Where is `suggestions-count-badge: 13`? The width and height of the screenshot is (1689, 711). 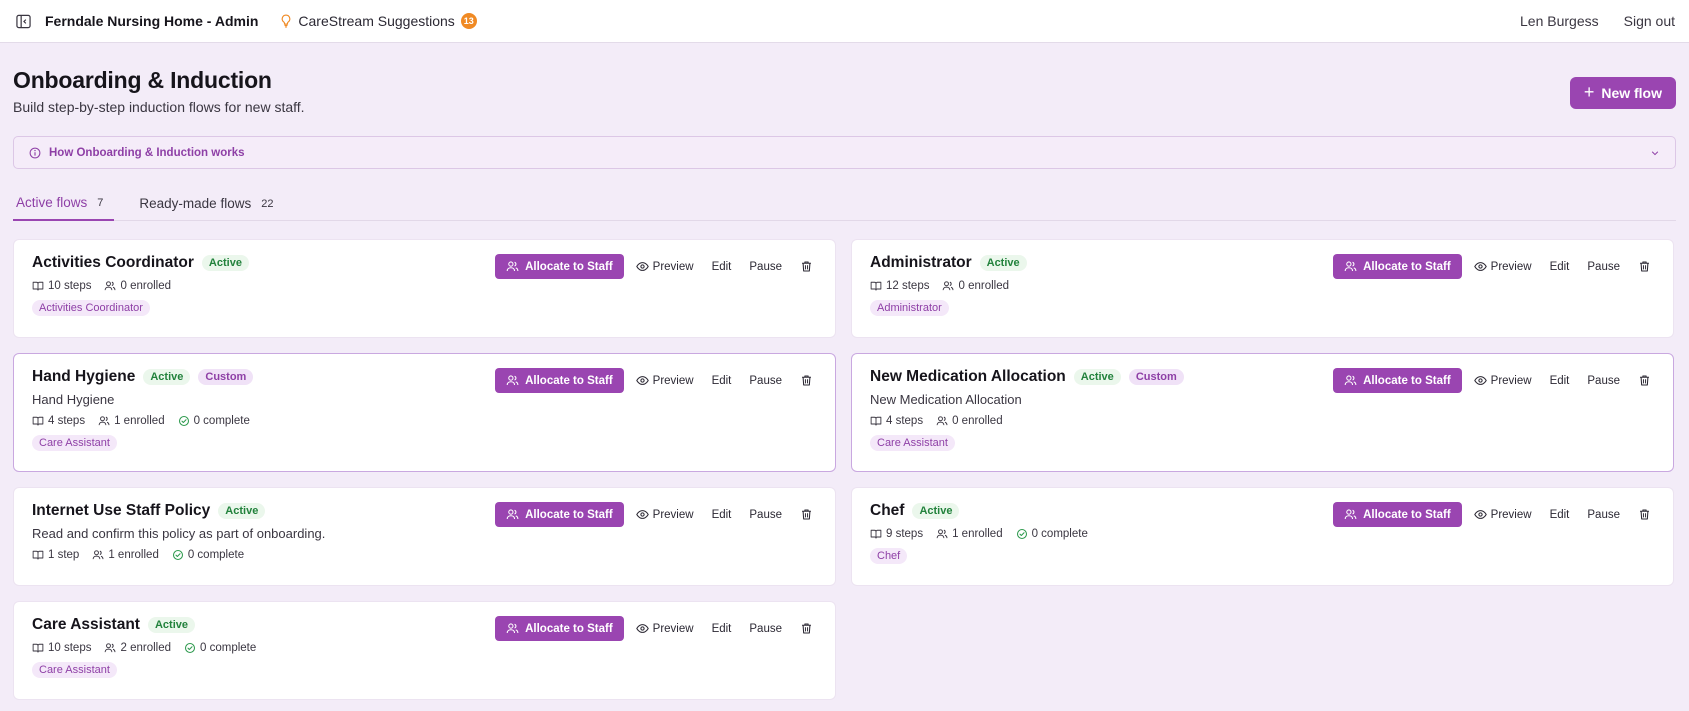 suggestions-count-badge: 13 is located at coordinates (468, 21).